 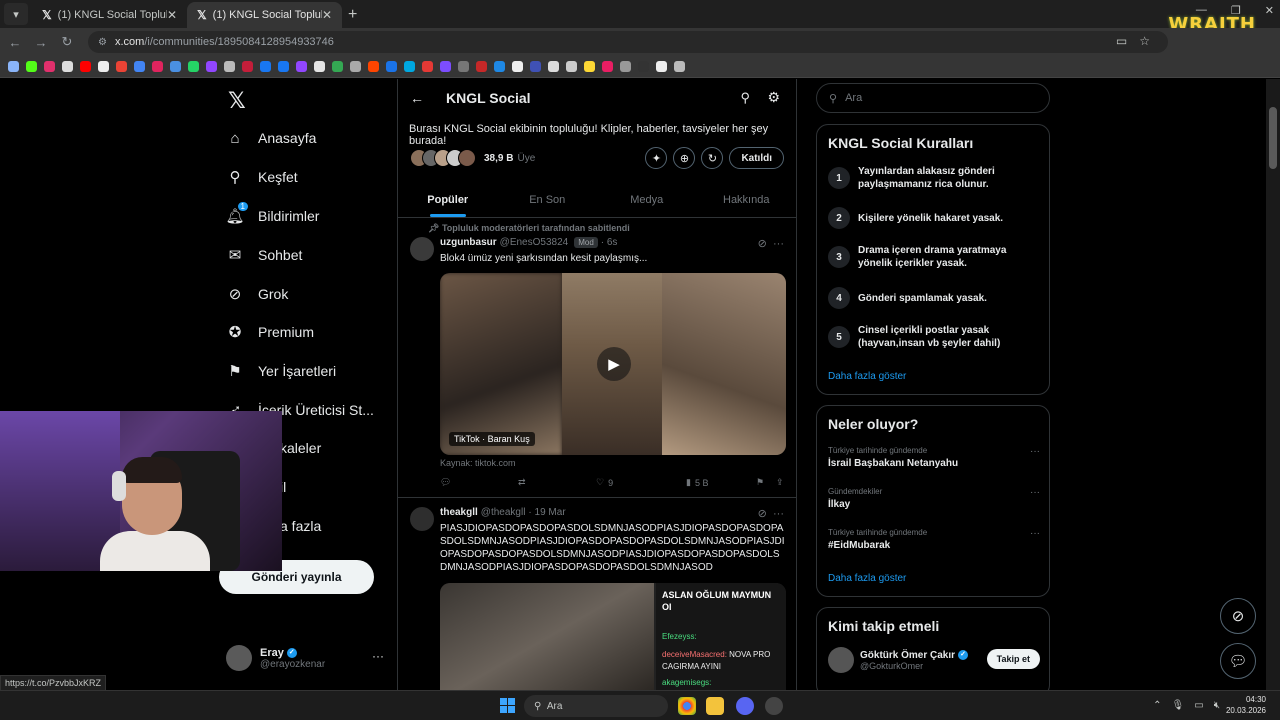 What do you see at coordinates (1157, 705) in the screenshot?
I see `tray-expand-icon: ⌃` at bounding box center [1157, 705].